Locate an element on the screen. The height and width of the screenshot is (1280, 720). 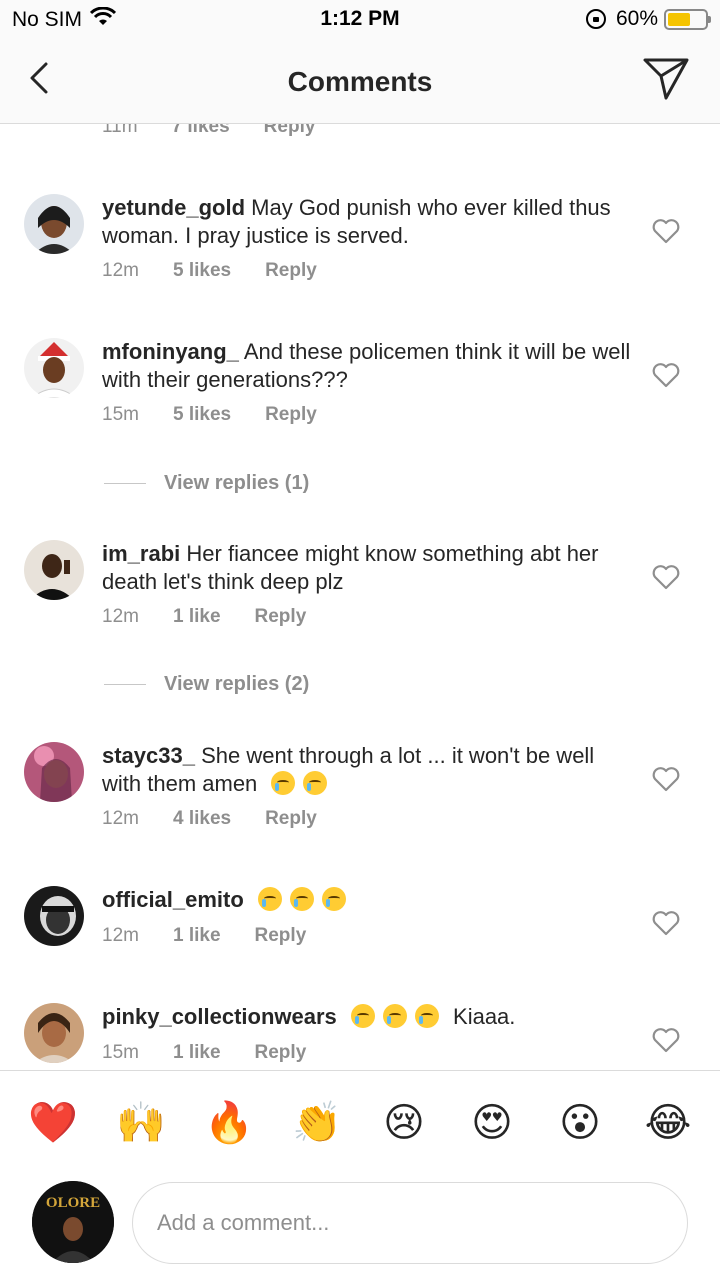
view-replies-button: View replies (2) is located at coordinates (206, 684).